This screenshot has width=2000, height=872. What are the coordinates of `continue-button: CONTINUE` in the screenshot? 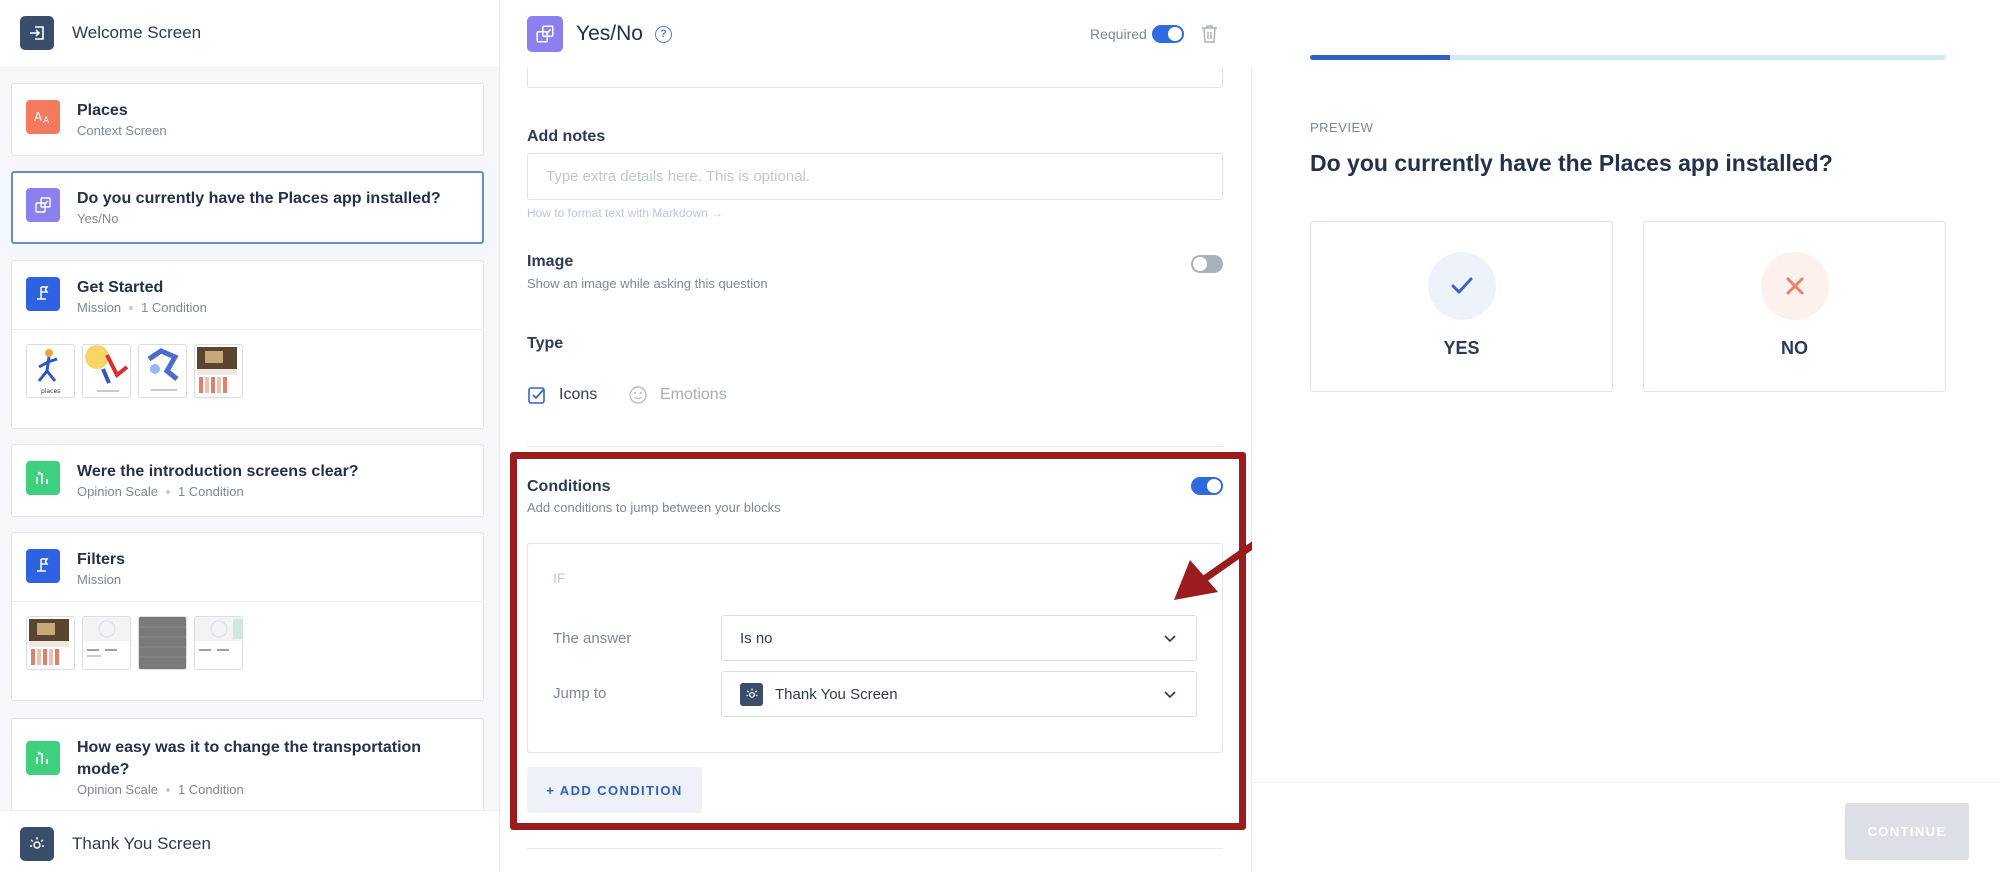 It's located at (1907, 831).